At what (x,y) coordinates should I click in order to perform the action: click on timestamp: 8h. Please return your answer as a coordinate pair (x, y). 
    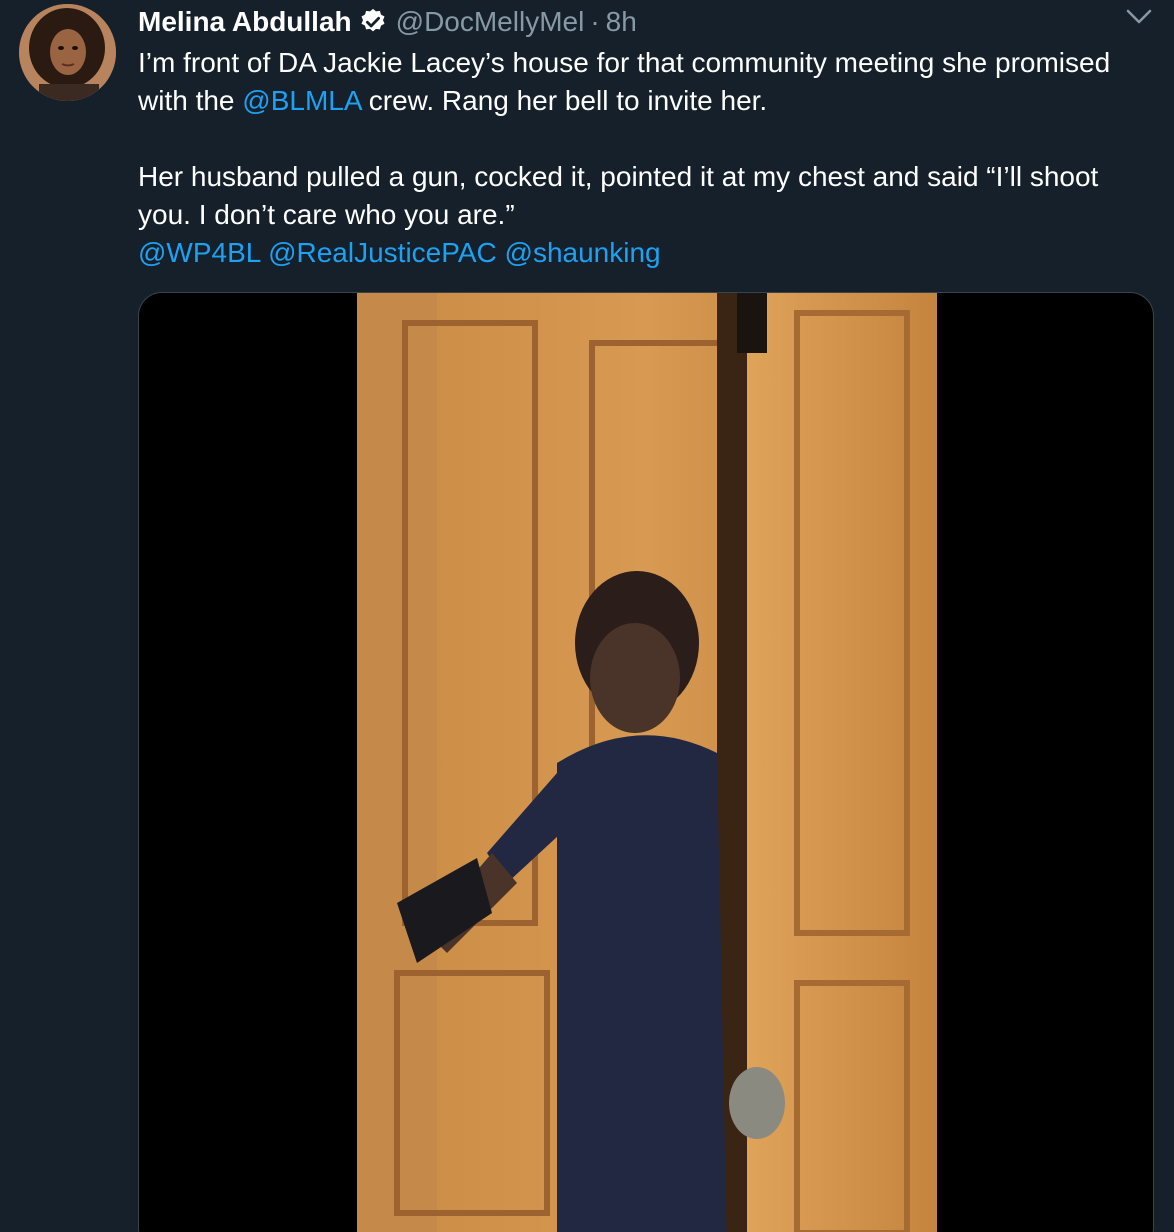
    Looking at the image, I should click on (621, 22).